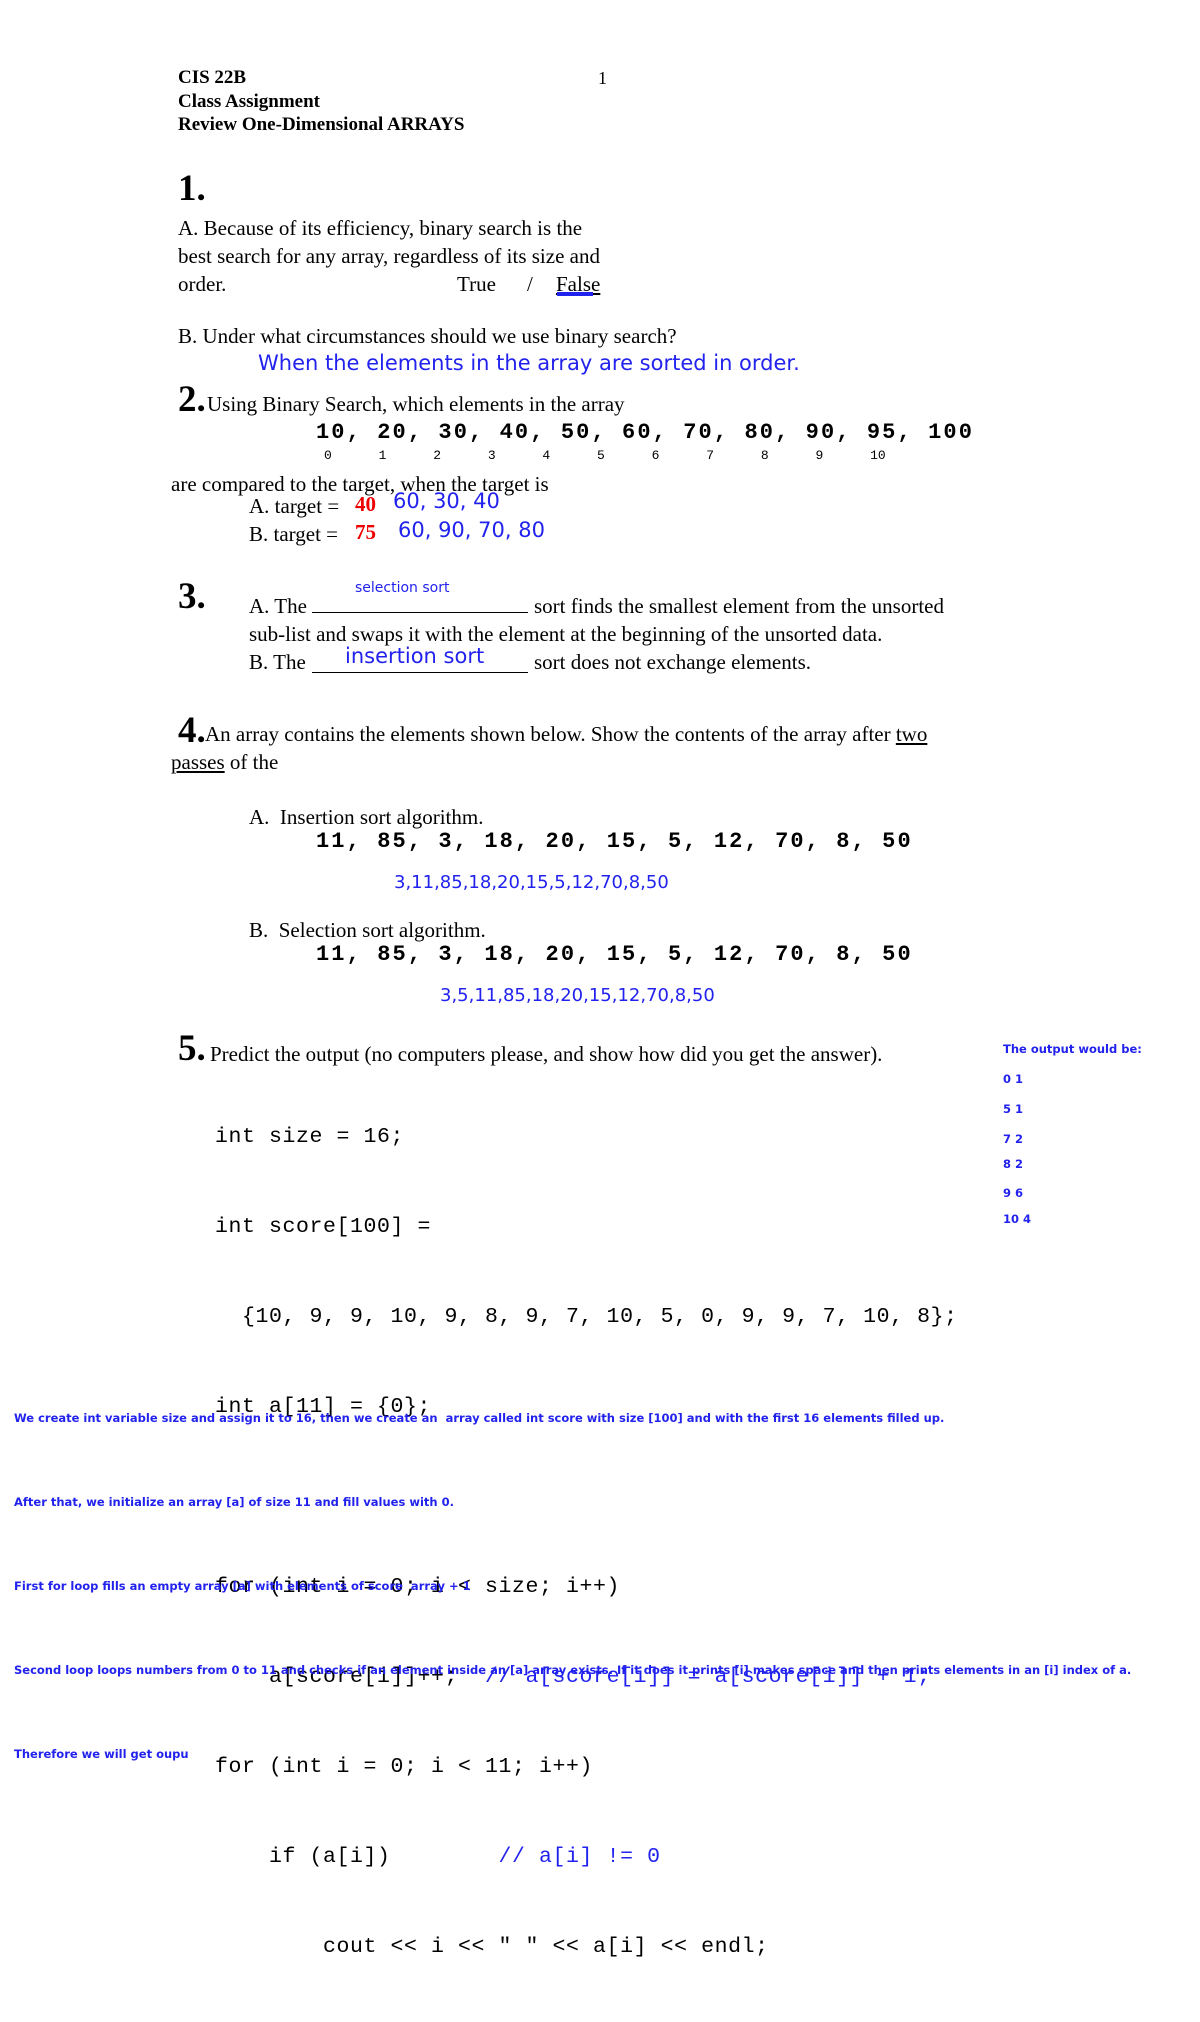 This screenshot has height=2022, width=1200. What do you see at coordinates (202, 284) in the screenshot?
I see `q1-part-a-line3: order.` at bounding box center [202, 284].